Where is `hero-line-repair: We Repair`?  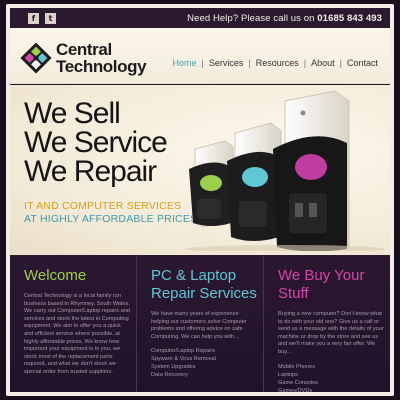
hero-line-repair: We Repair is located at coordinates (90, 171).